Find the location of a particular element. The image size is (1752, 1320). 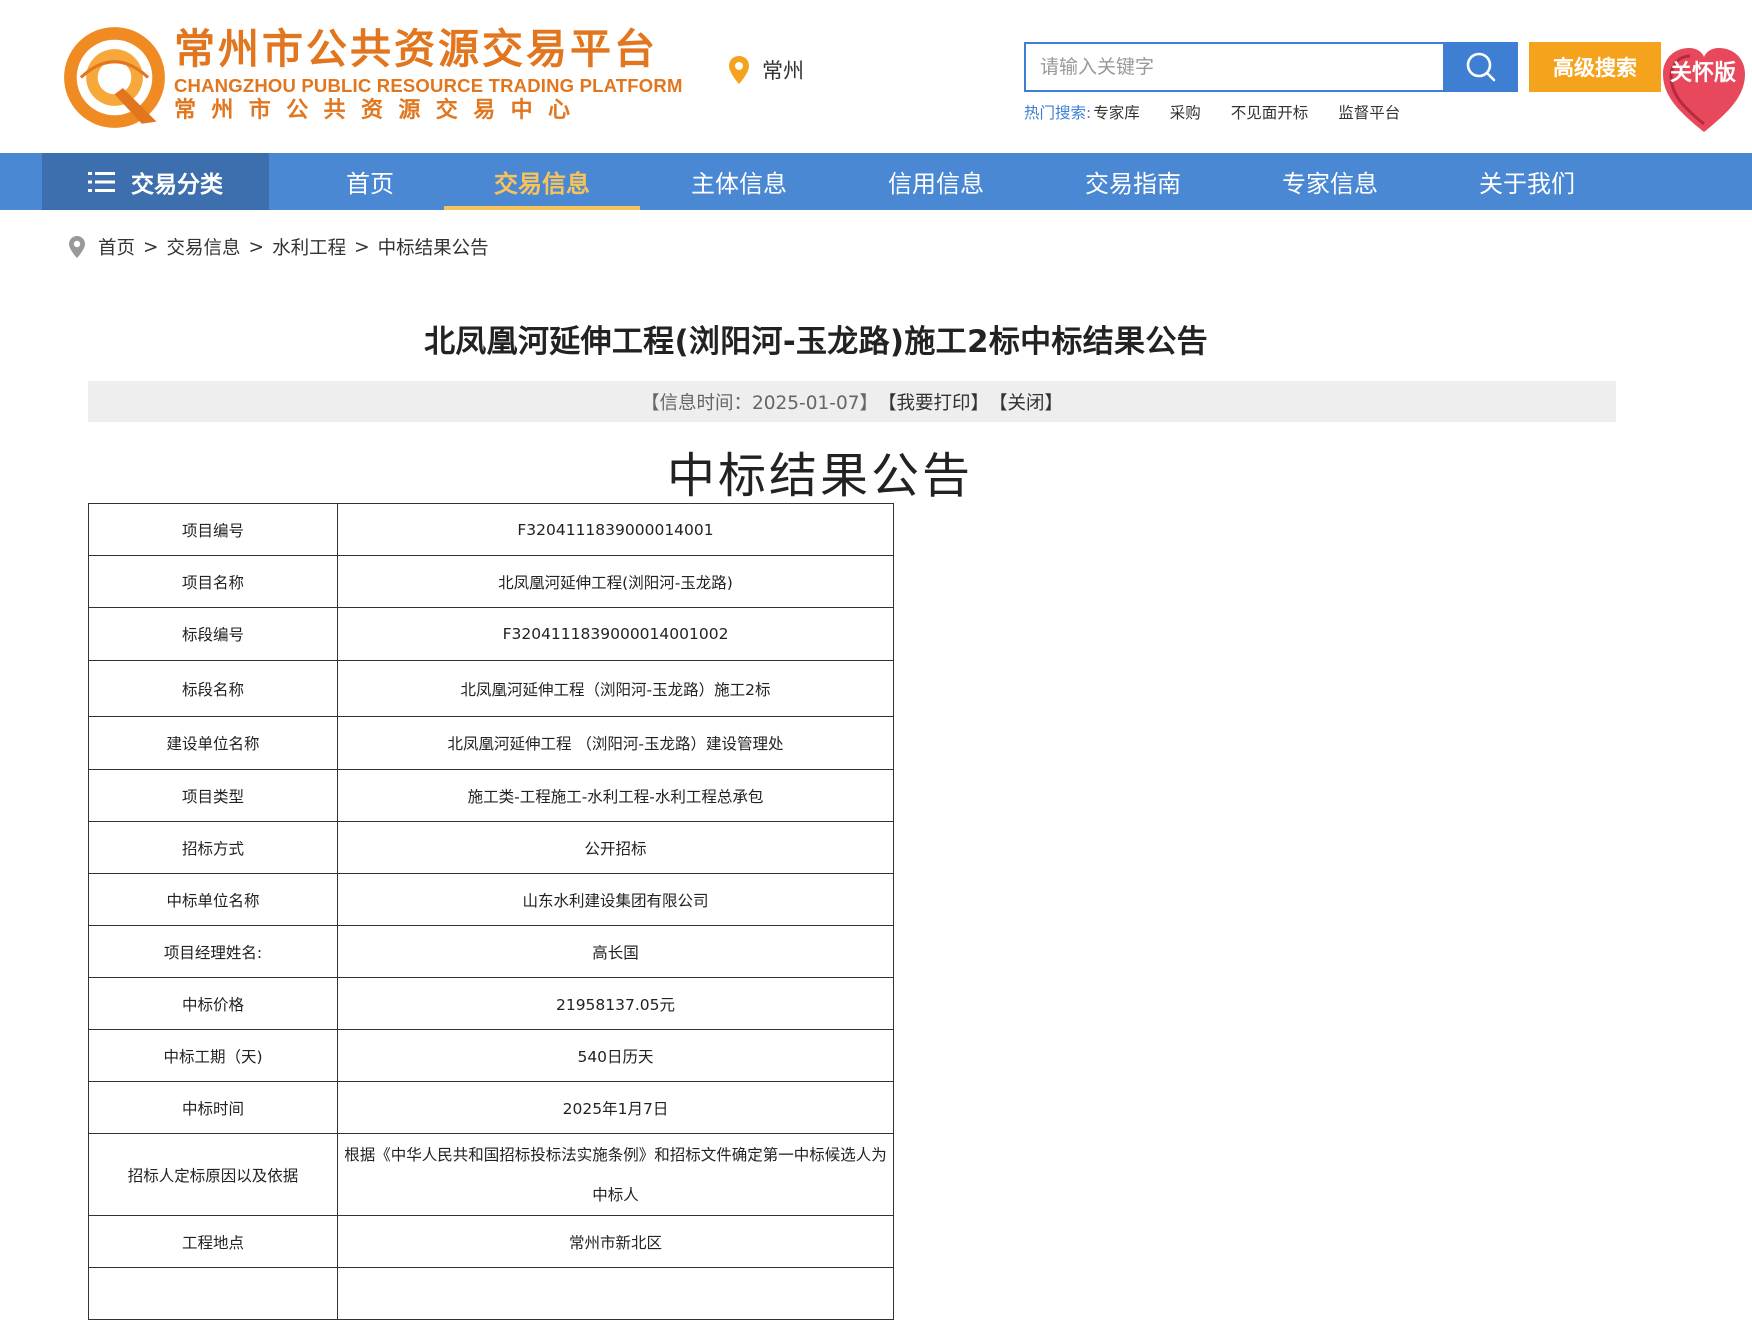

search-box is located at coordinates (1233, 67).